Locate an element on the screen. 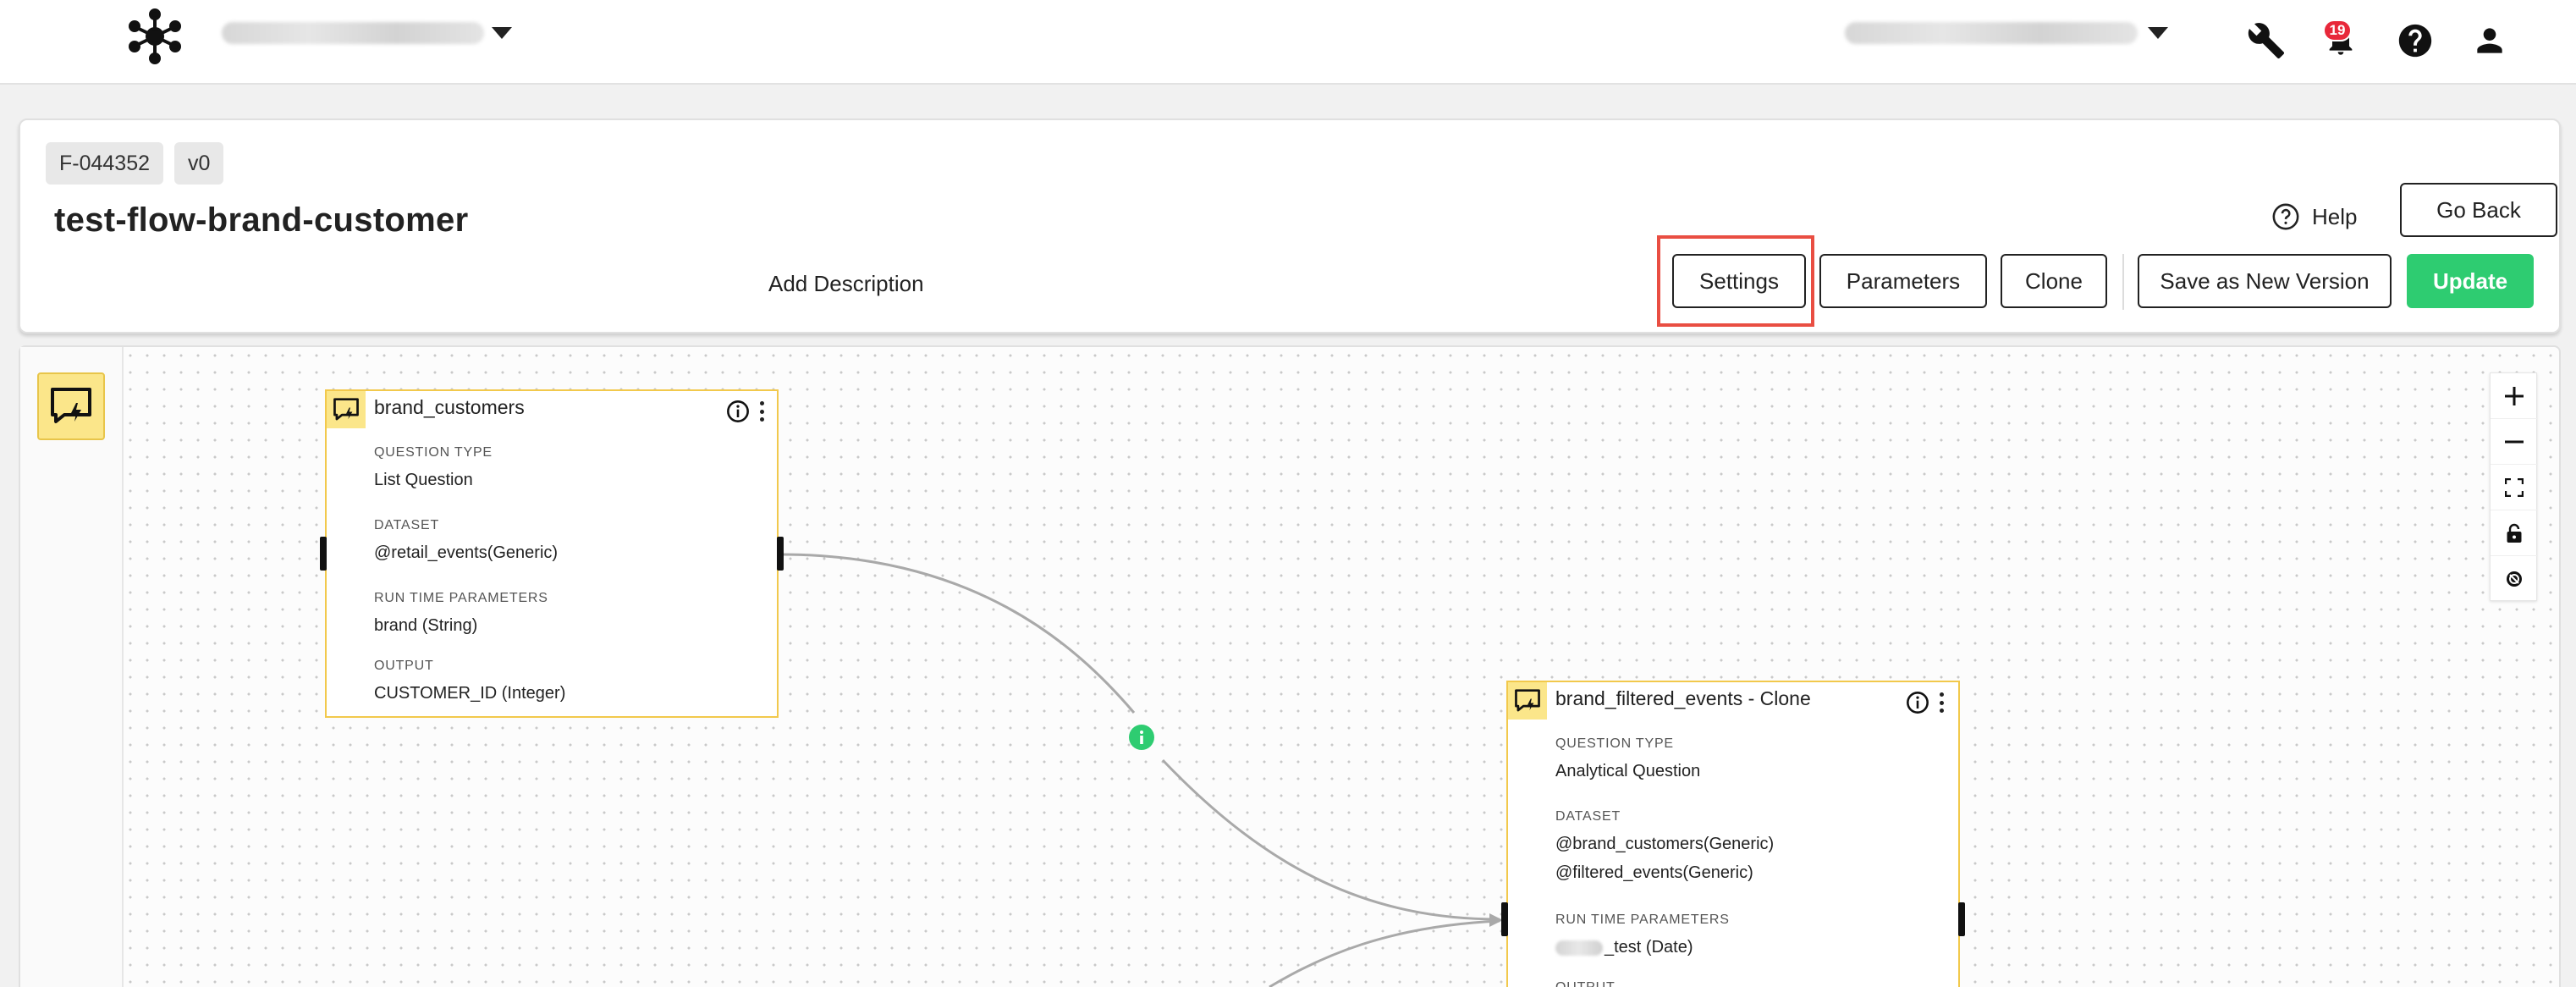  toolbar-divider is located at coordinates (2123, 282).